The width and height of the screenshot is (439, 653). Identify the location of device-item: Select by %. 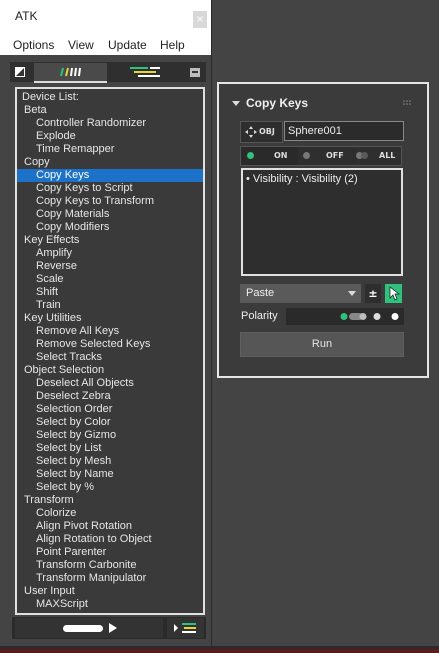
(110, 487).